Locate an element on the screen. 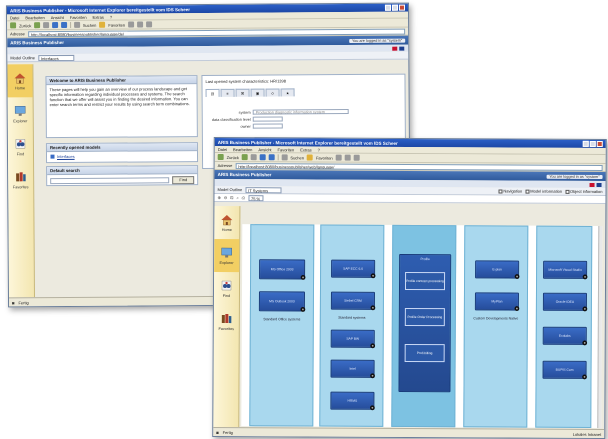  print-icon: ⎙ is located at coordinates (243, 197).